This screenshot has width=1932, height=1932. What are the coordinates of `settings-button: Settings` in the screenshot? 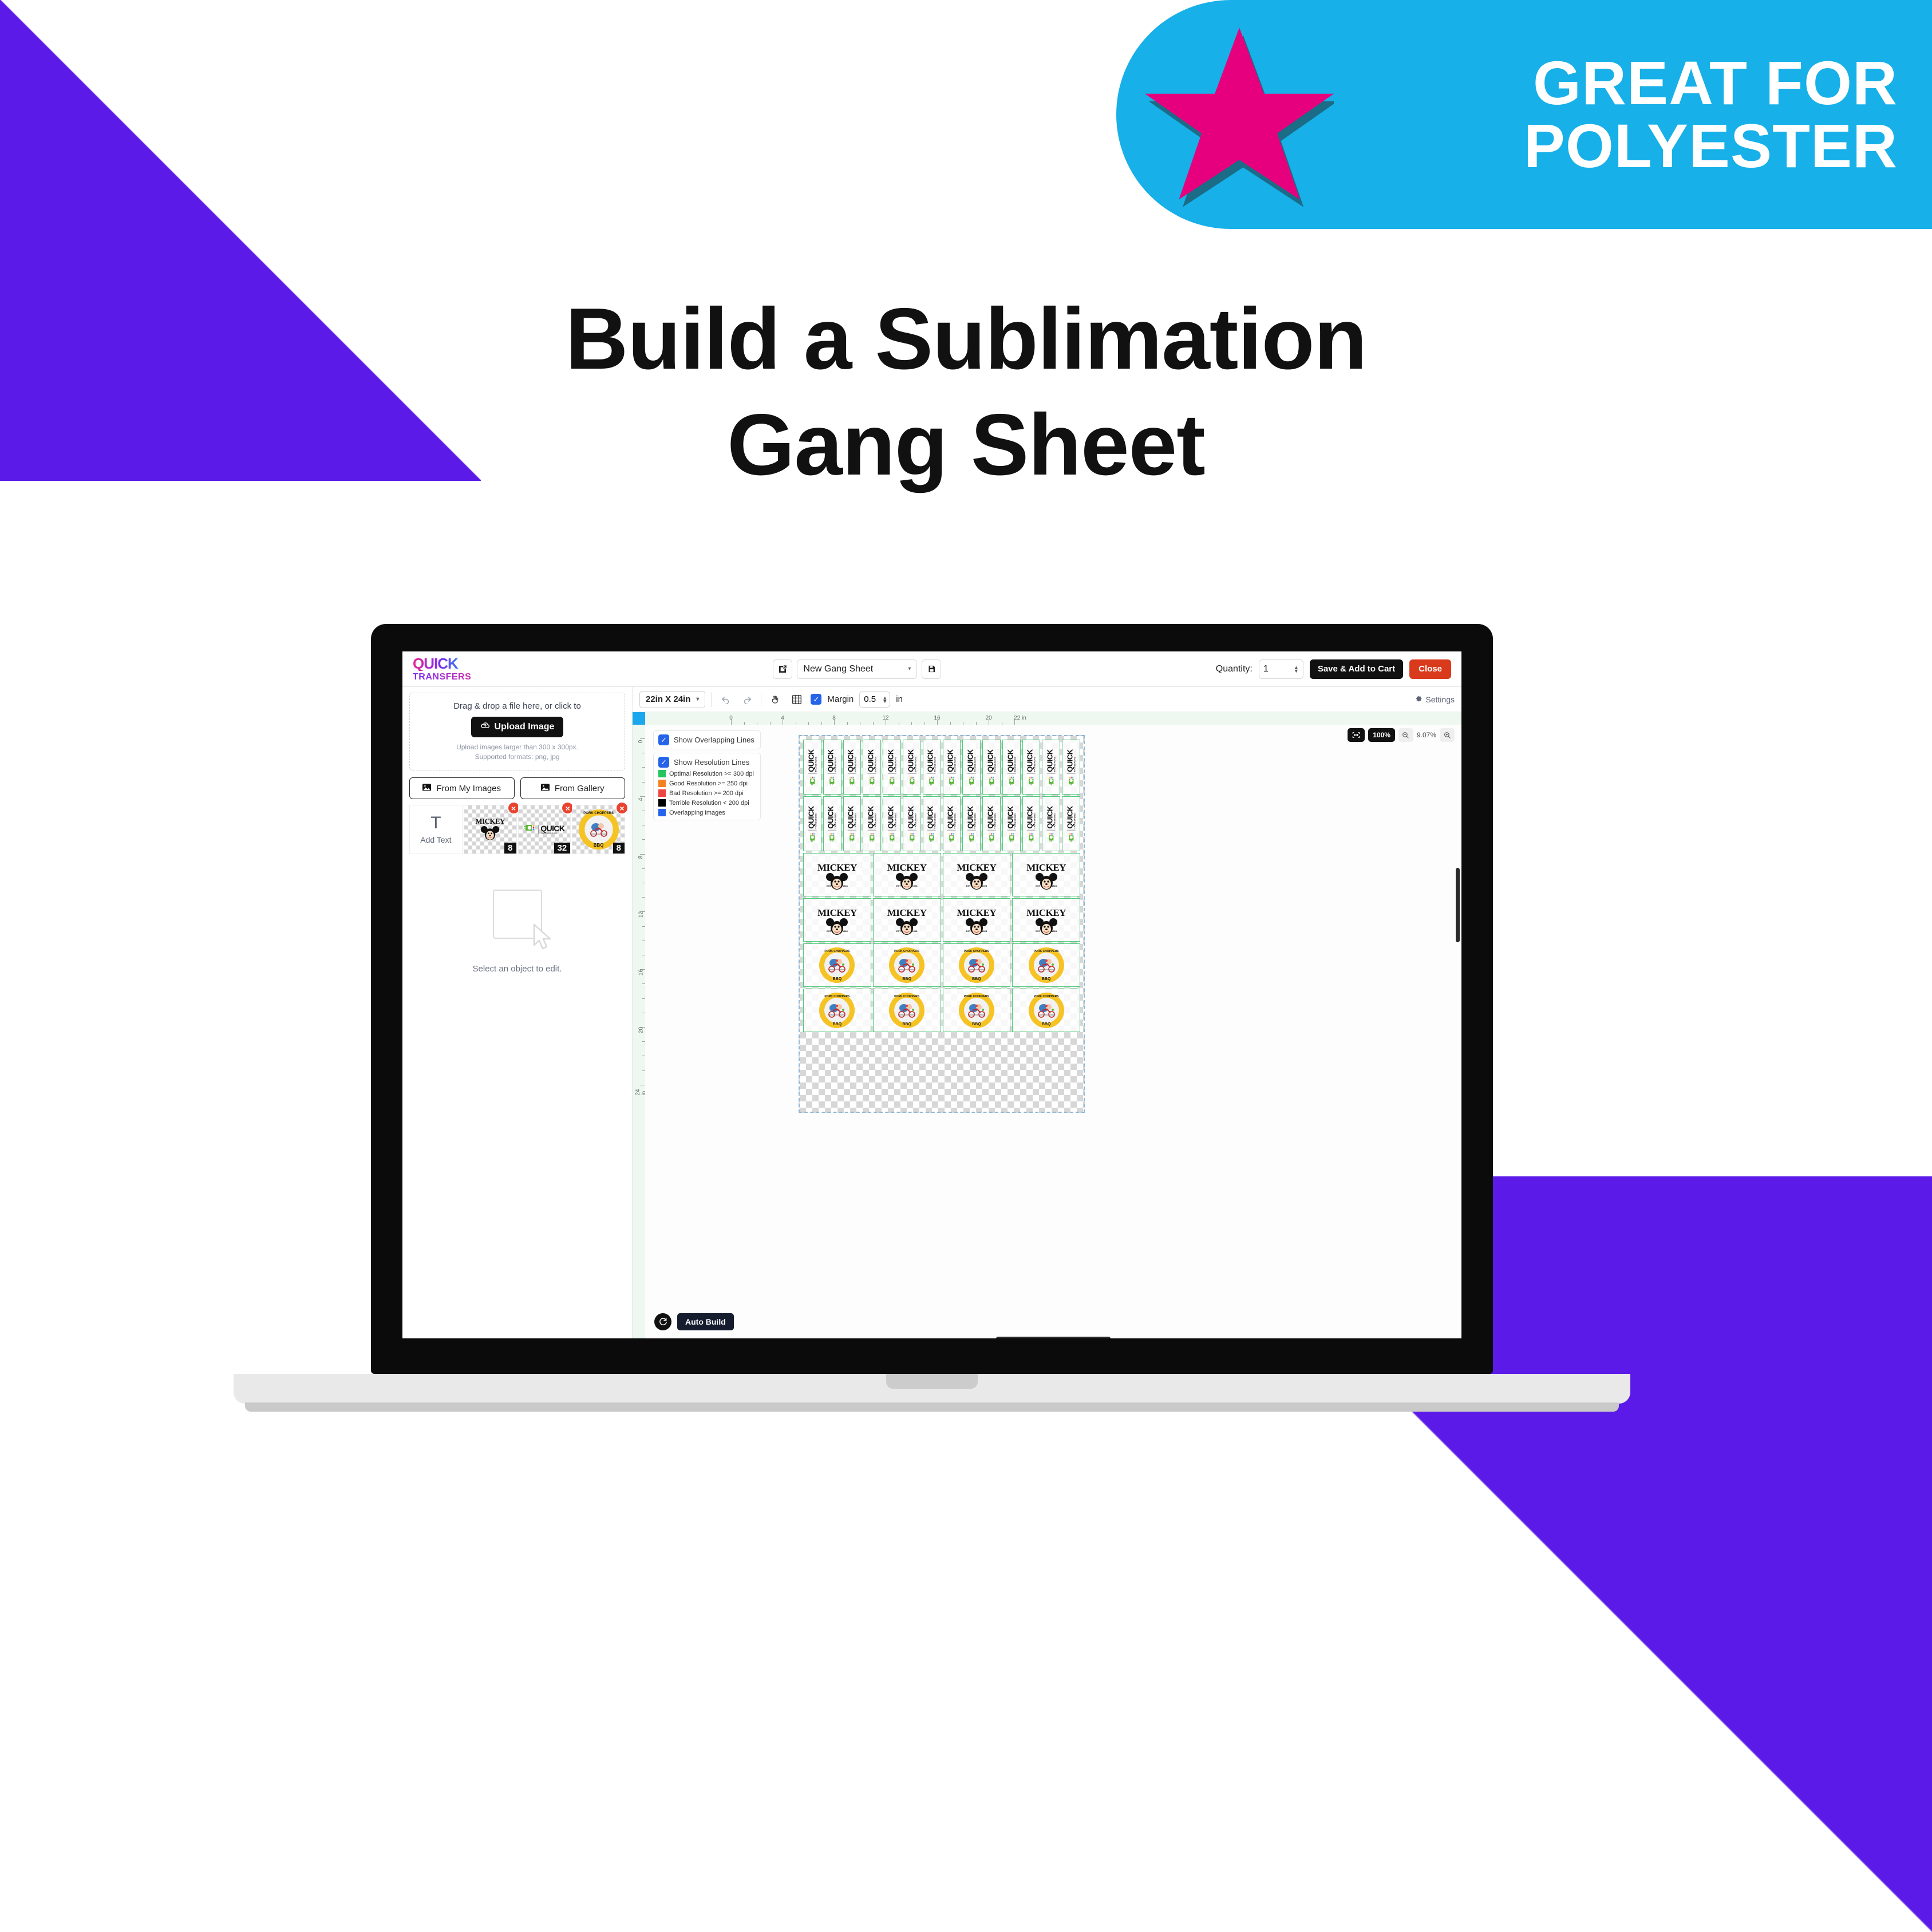 It's located at (1435, 699).